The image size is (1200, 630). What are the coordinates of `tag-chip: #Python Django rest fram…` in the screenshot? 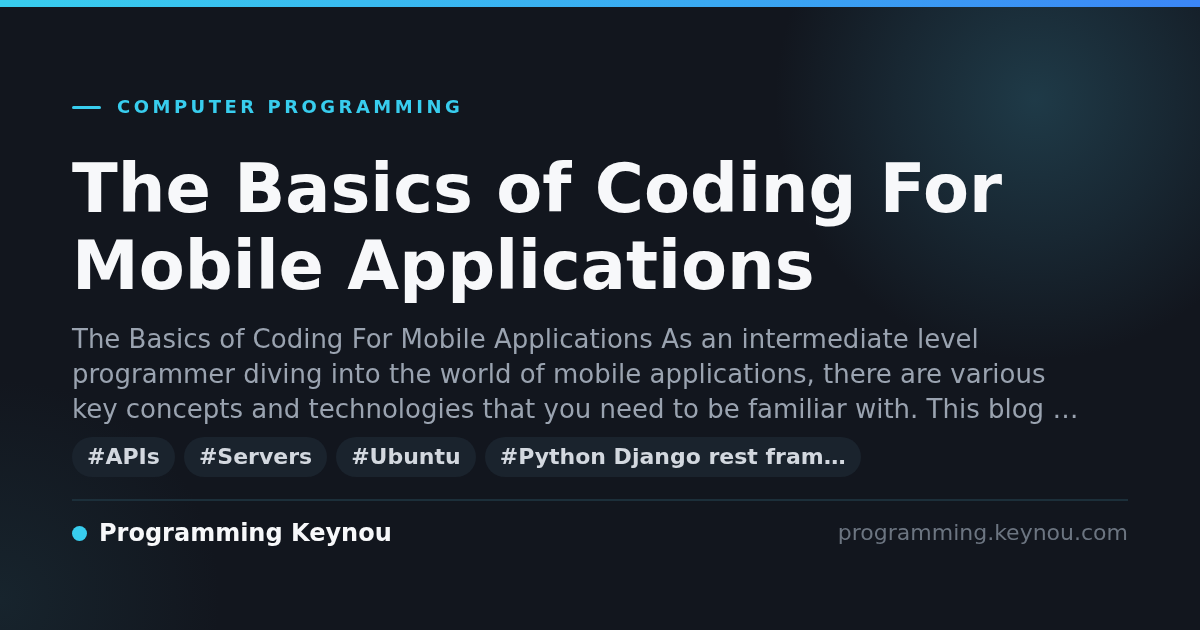 It's located at (672, 457).